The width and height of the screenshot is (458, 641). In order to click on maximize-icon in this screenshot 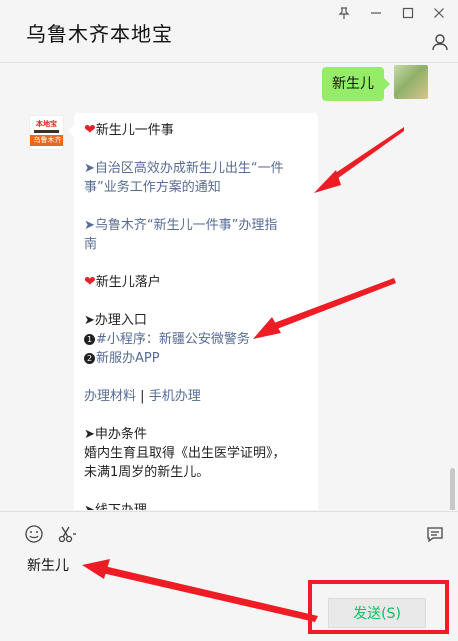, I will do `click(408, 13)`.